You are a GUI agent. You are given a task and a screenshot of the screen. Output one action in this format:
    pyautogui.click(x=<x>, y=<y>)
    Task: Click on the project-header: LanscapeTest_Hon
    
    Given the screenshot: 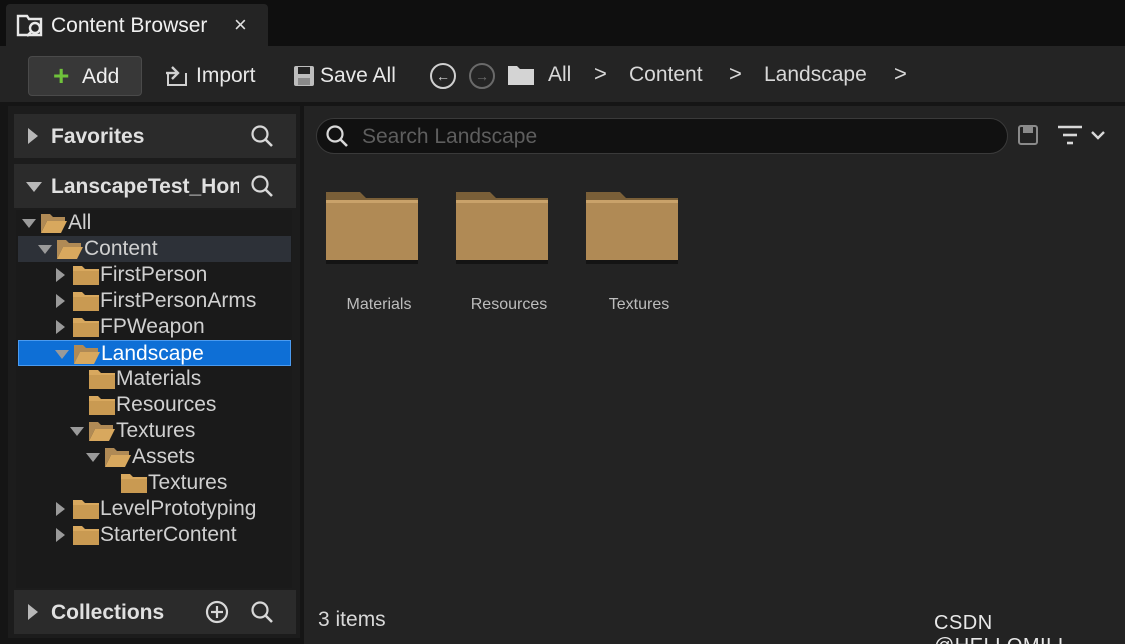 What is the action you would take?
    pyautogui.click(x=155, y=186)
    